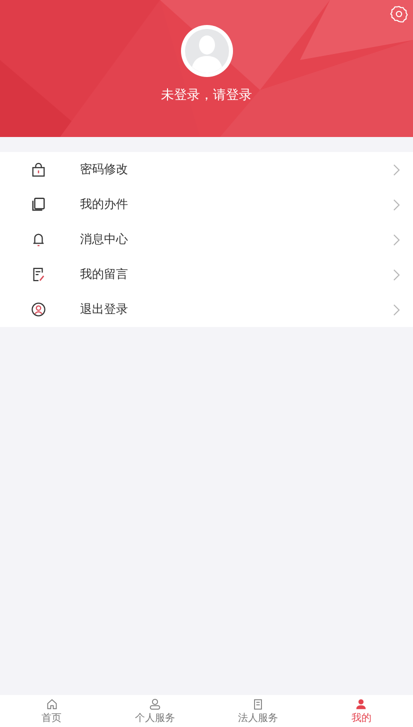  What do you see at coordinates (38, 309) in the screenshot?
I see `user-icon` at bounding box center [38, 309].